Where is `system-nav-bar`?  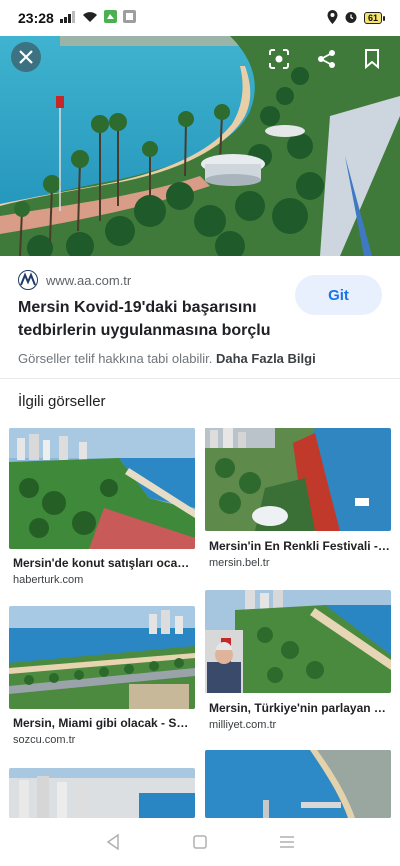 system-nav-bar is located at coordinates (200, 842).